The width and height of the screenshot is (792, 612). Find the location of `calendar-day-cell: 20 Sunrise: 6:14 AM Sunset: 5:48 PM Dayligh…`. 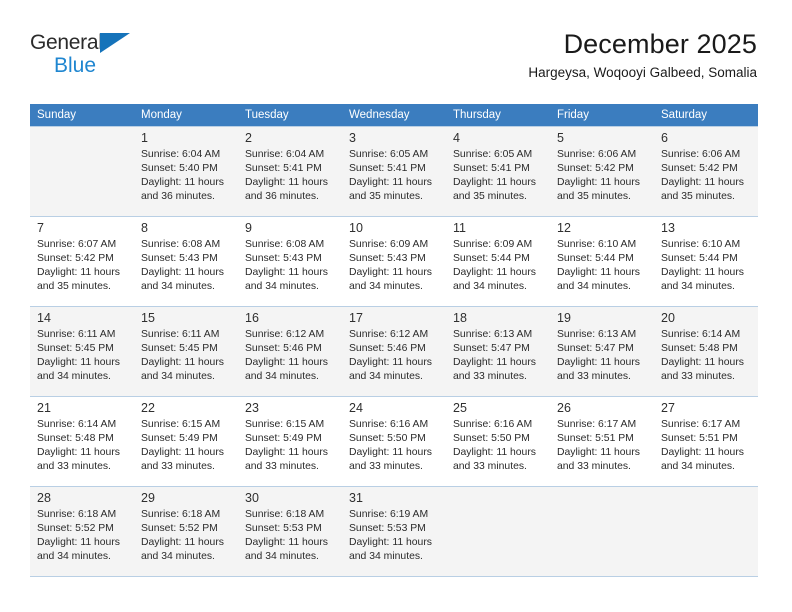

calendar-day-cell: 20 Sunrise: 6:14 AM Sunset: 5:48 PM Dayligh… is located at coordinates (706, 351).